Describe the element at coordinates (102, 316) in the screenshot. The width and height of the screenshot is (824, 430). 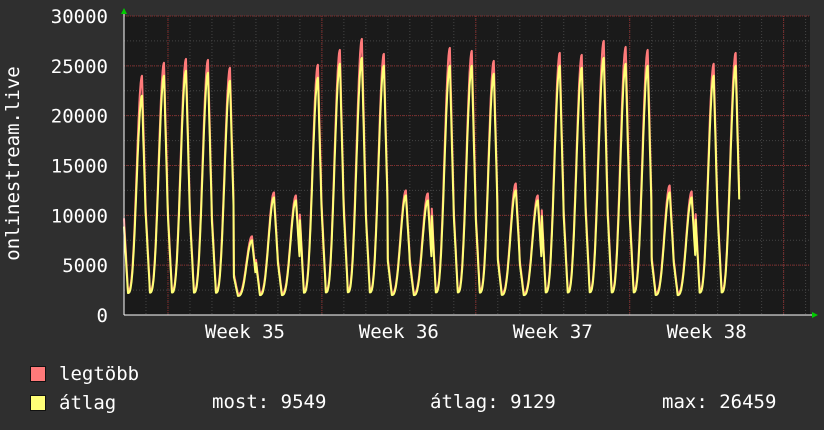
I see `y-tick-label: 0` at that location.